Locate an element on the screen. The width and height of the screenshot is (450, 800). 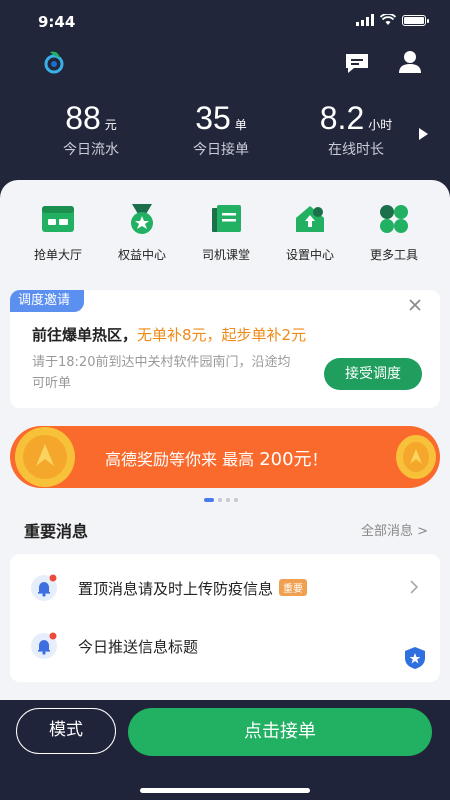
tool-label: 更多工具 is located at coordinates (393, 255).